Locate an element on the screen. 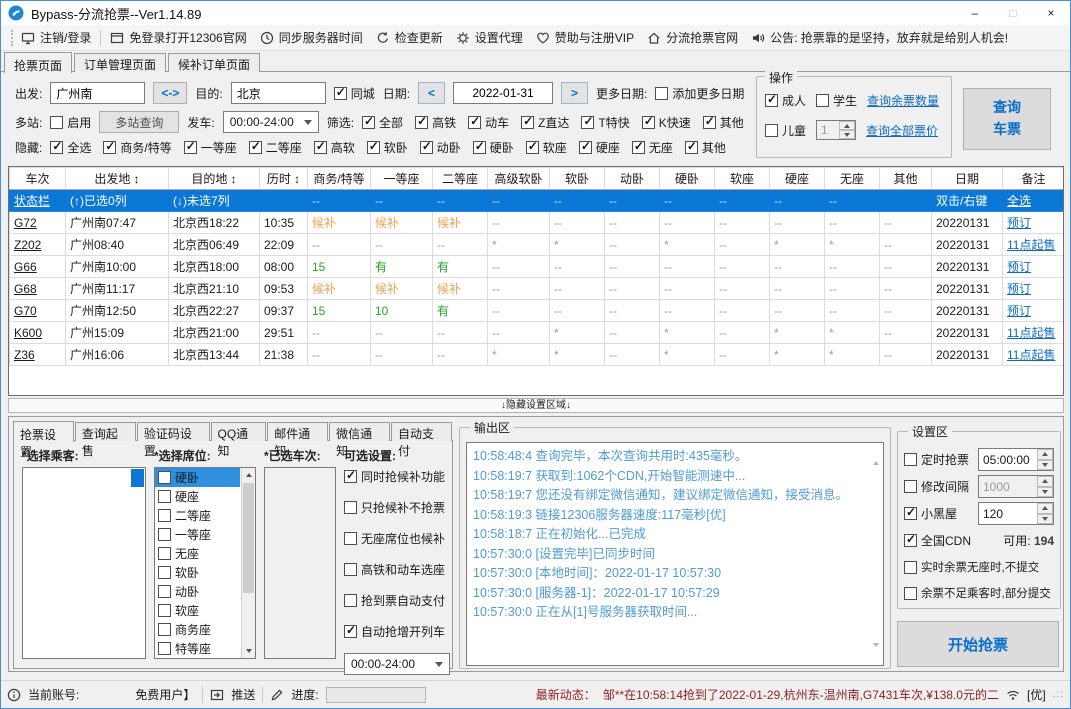 This screenshot has width=1071, height=709. train-number: G68 is located at coordinates (37, 288).